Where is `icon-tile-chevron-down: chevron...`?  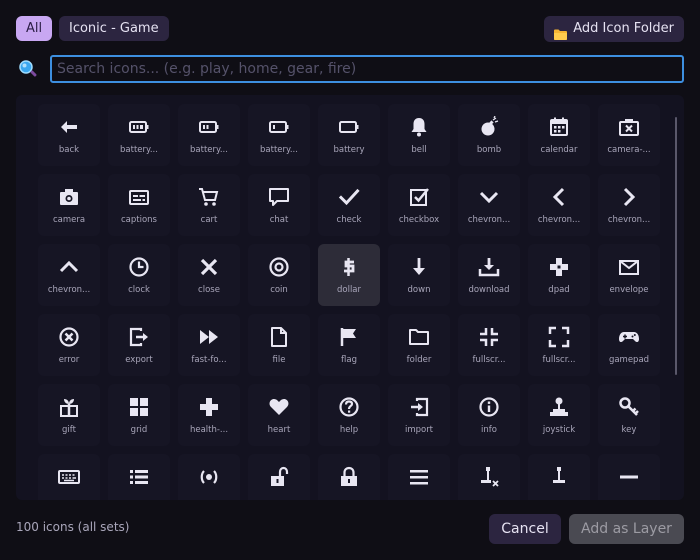
icon-tile-chevron-down: chevron... is located at coordinates (489, 205).